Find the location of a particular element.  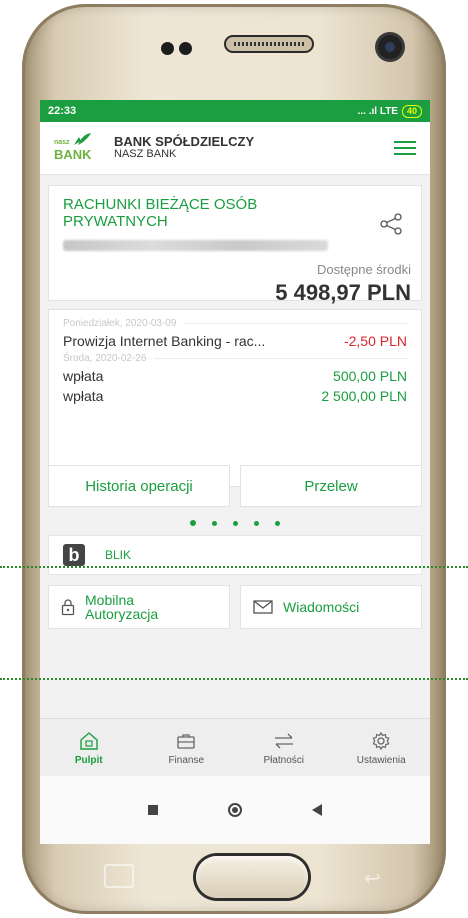

home-circle-icon is located at coordinates (235, 810).